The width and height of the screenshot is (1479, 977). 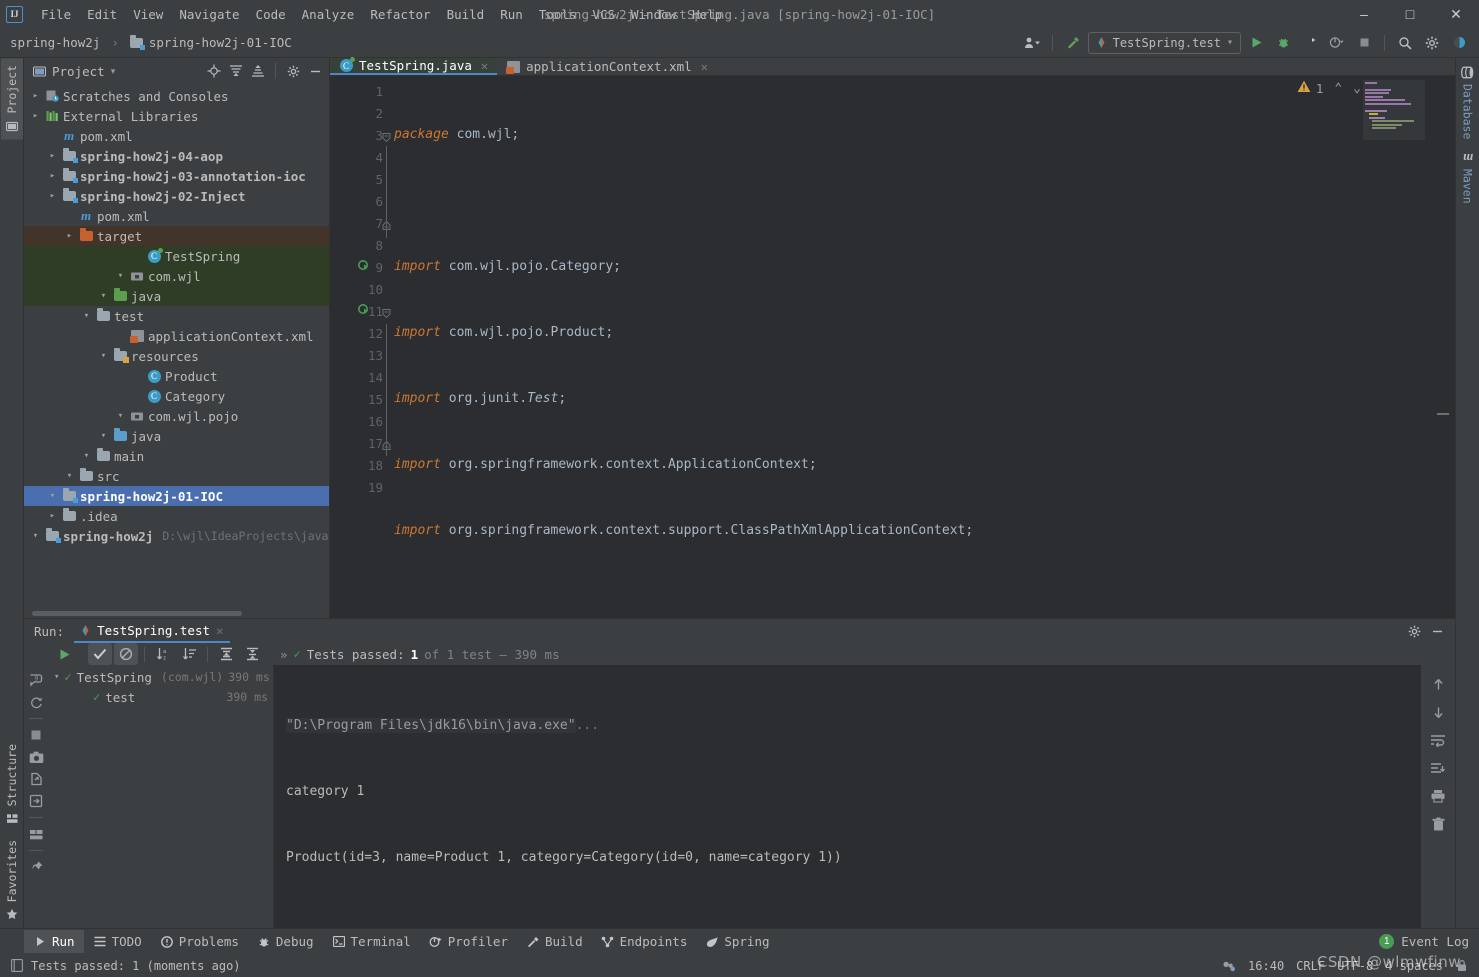 I want to click on maximize-button: □, so click(x=1410, y=14).